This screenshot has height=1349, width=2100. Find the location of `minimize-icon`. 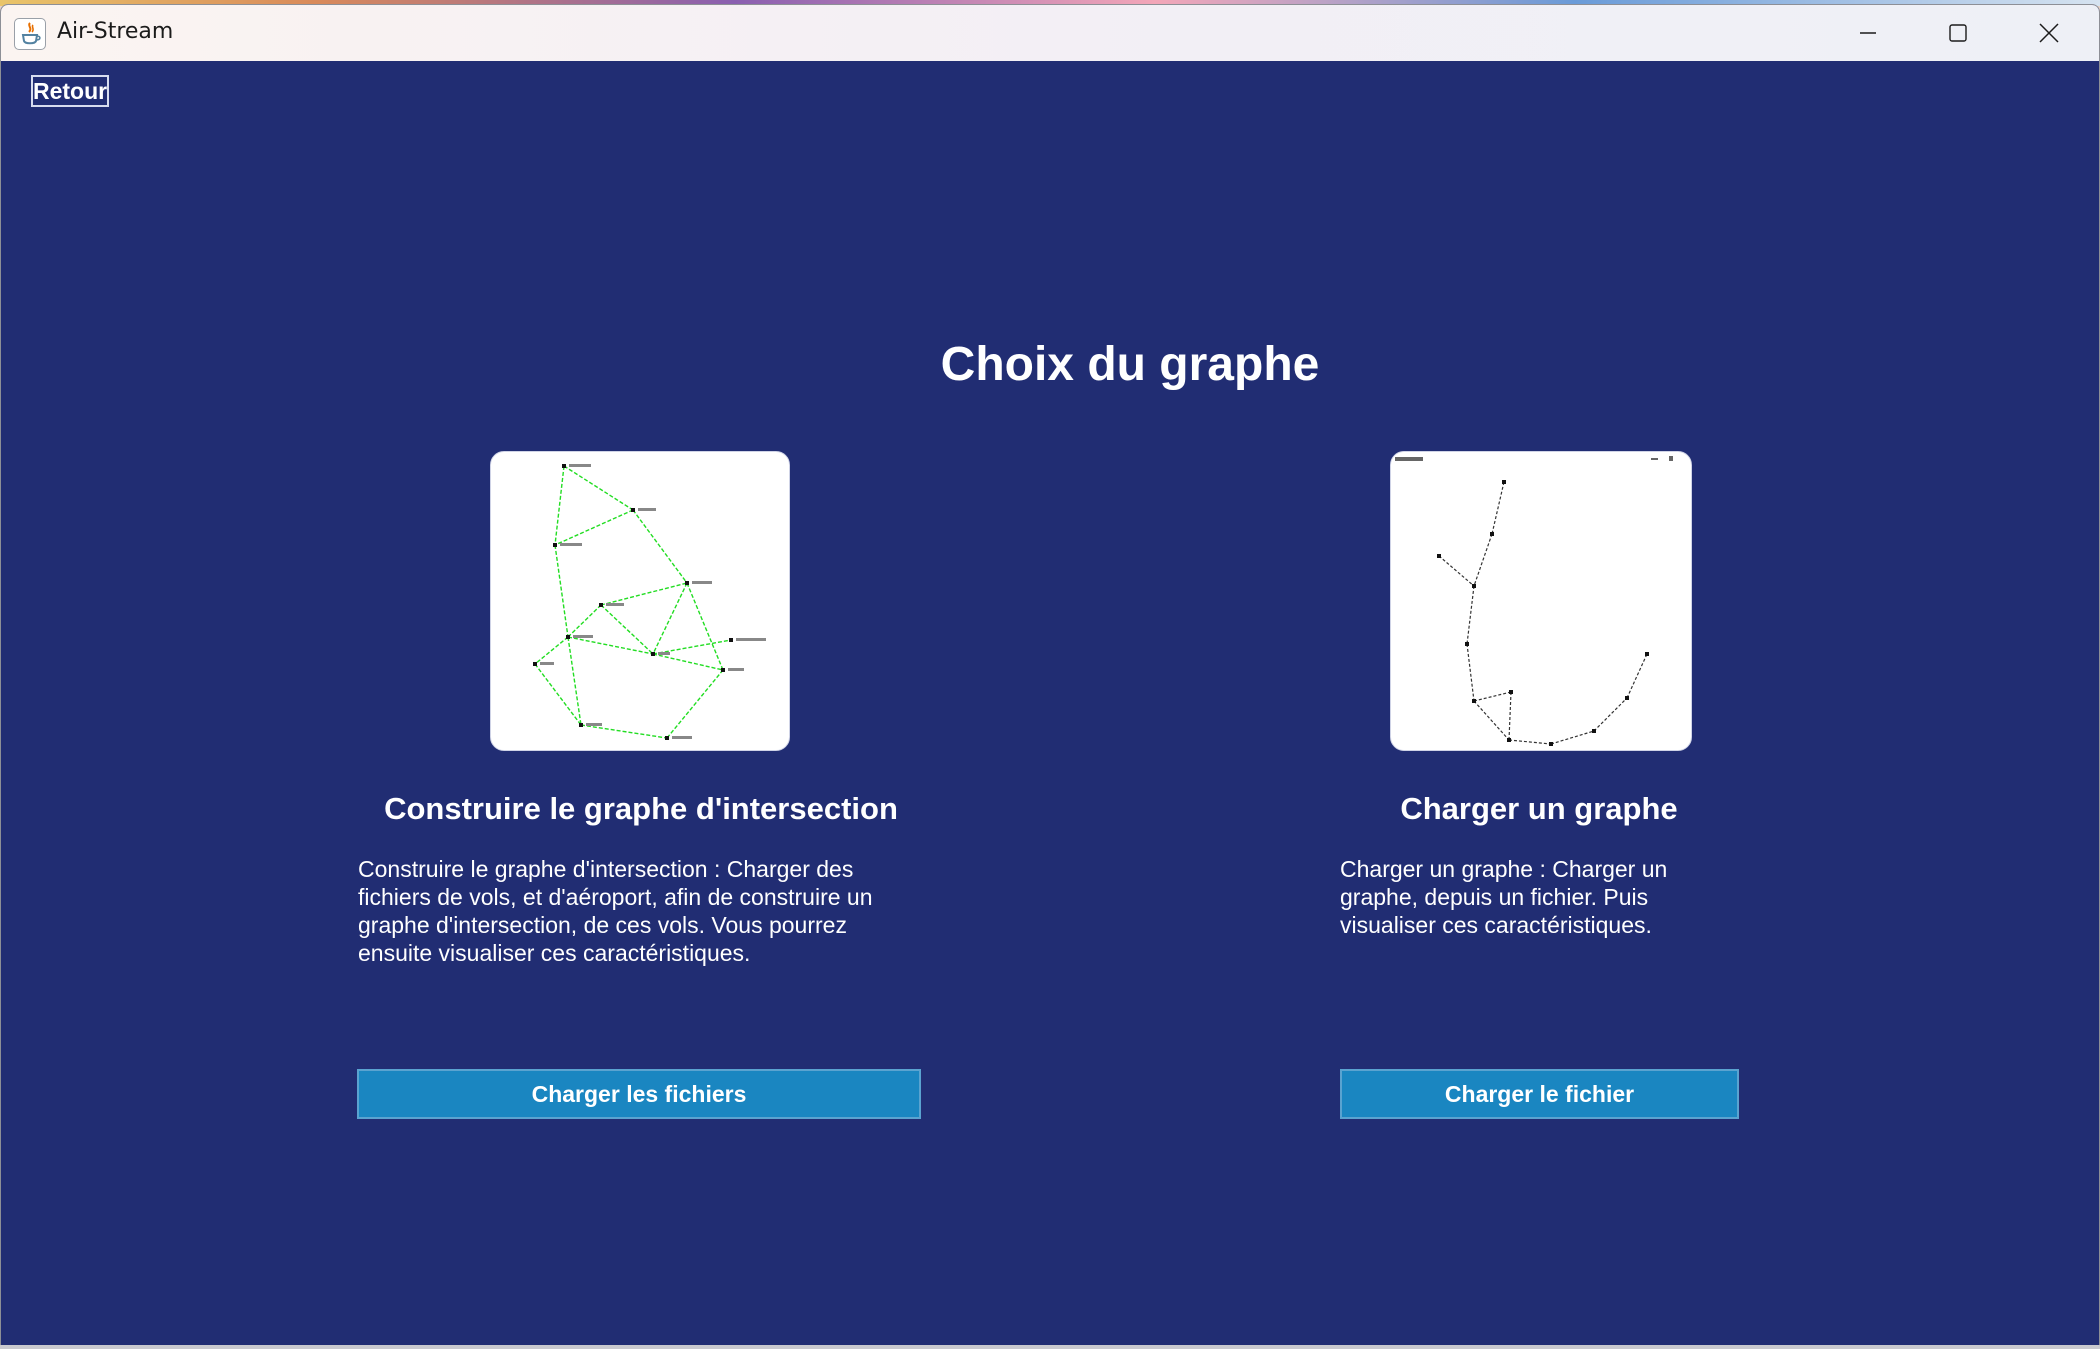

minimize-icon is located at coordinates (1868, 33).